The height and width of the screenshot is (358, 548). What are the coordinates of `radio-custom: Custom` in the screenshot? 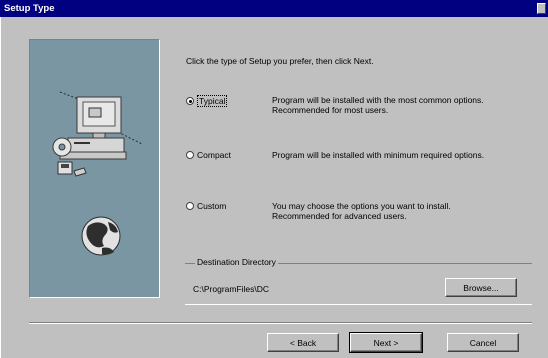 It's located at (206, 206).